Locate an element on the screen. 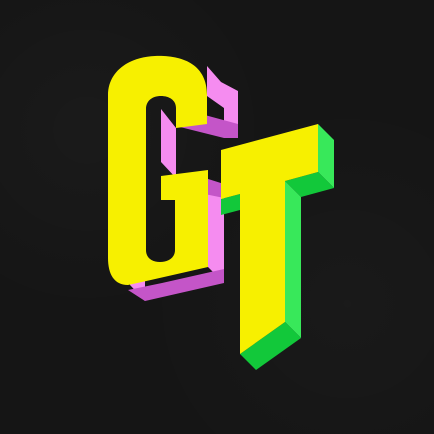  g-letter-face is located at coordinates (158, 170).